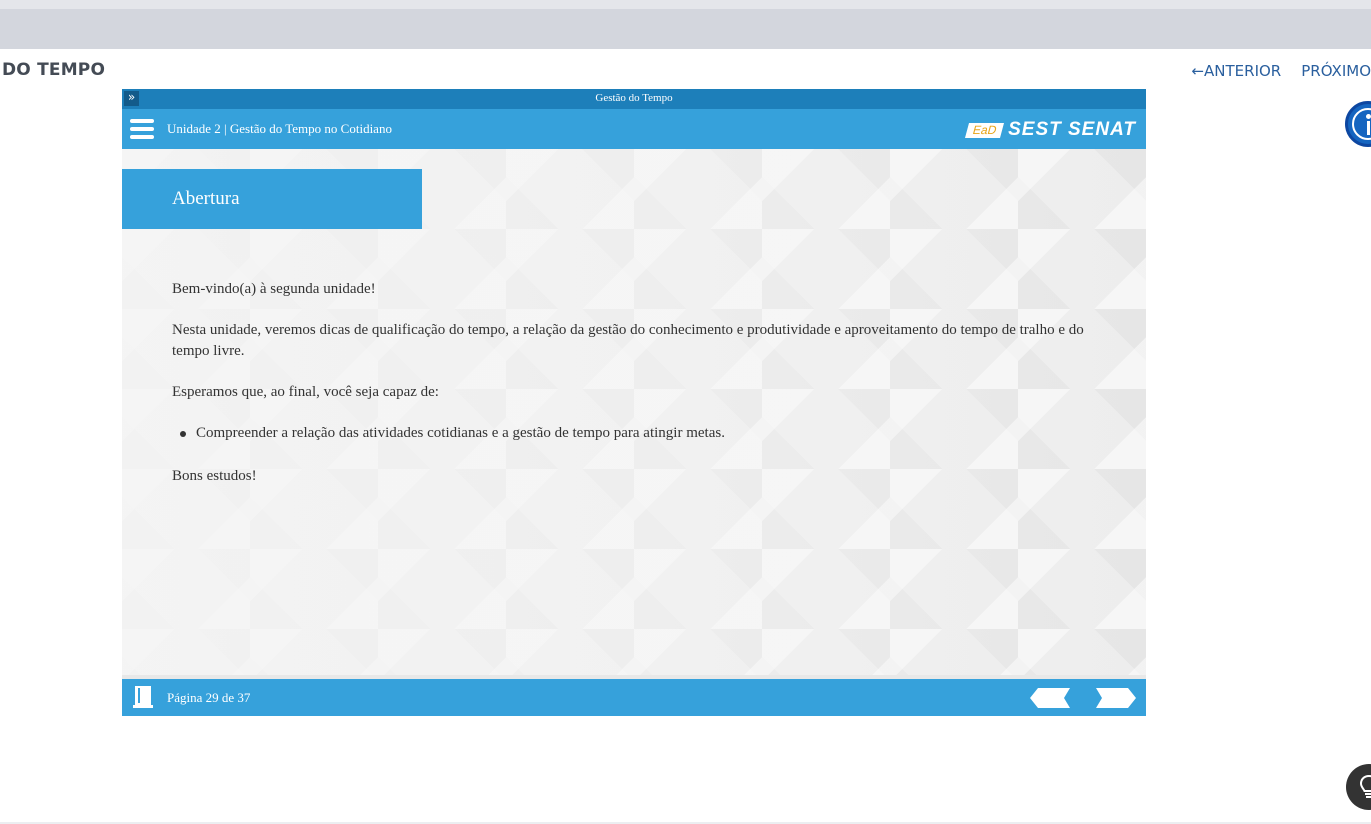 Image resolution: width=1371 pixels, height=824 pixels. I want to click on section-title: Abertura, so click(272, 199).